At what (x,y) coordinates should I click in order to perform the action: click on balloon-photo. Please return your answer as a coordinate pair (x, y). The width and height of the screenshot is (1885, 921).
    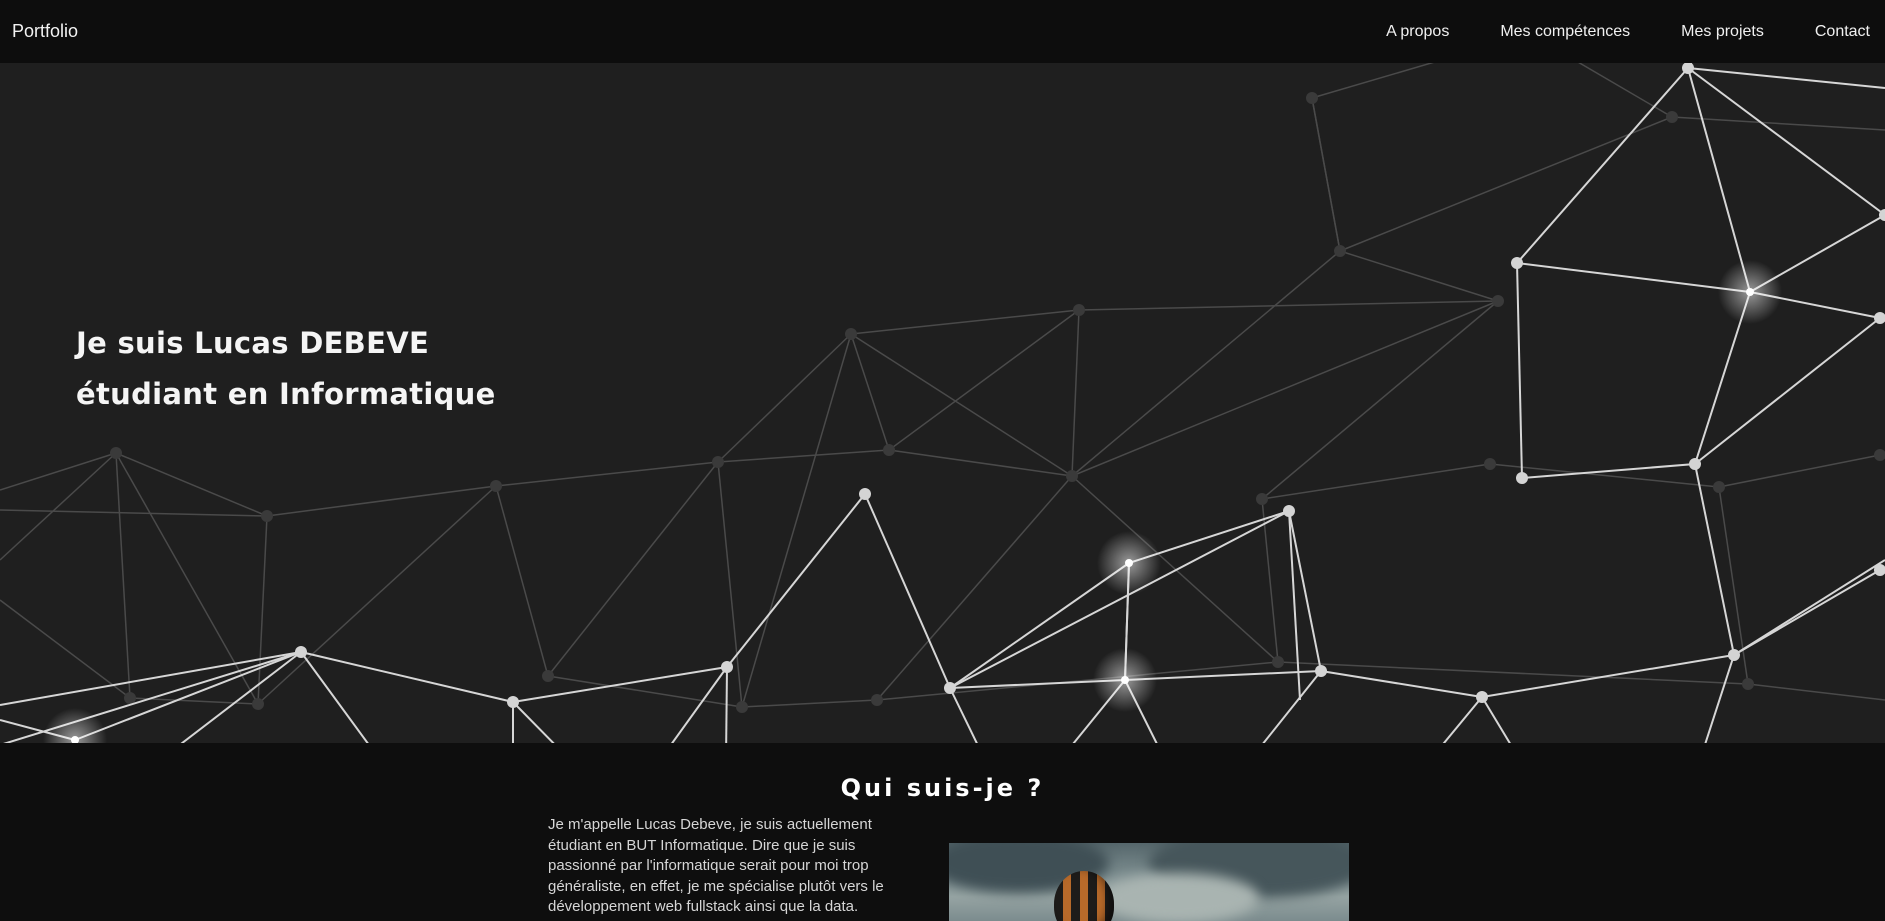
    Looking at the image, I should click on (1149, 882).